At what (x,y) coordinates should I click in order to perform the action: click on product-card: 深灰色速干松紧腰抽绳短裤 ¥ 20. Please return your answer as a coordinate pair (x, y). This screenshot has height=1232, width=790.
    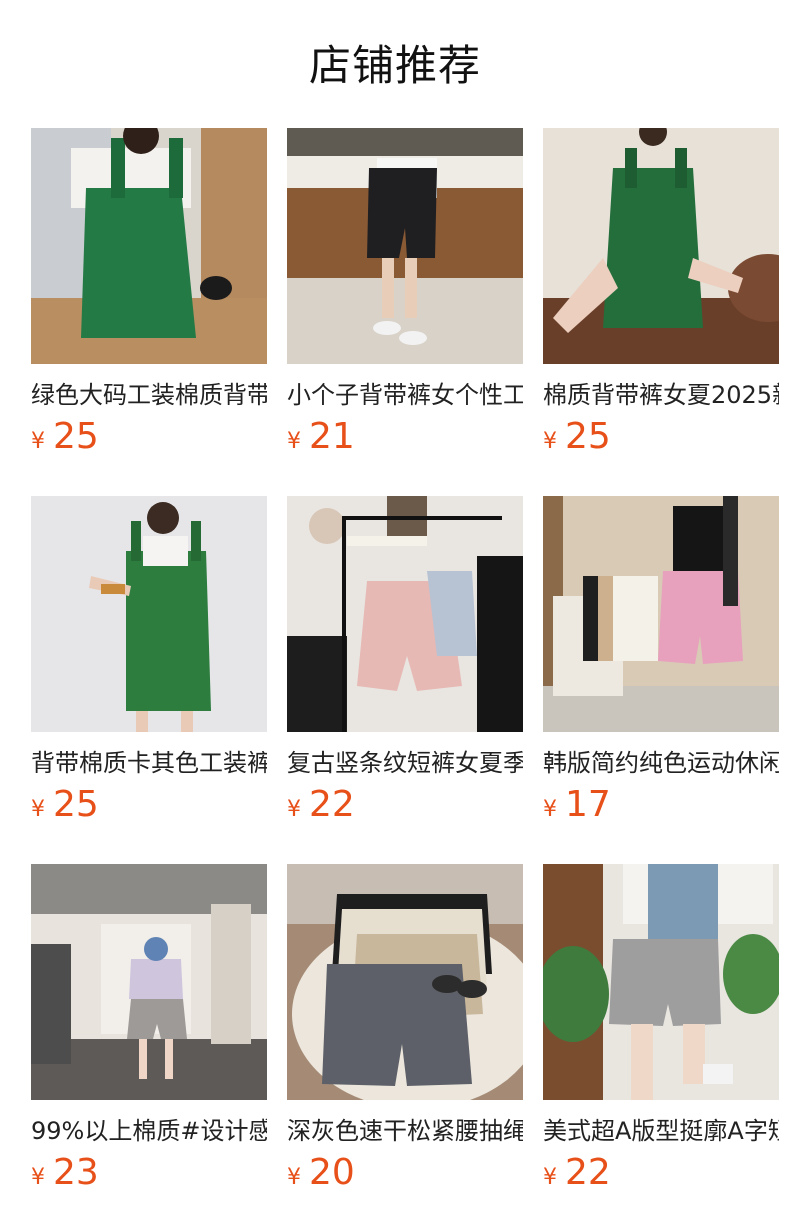
    Looking at the image, I should click on (405, 1048).